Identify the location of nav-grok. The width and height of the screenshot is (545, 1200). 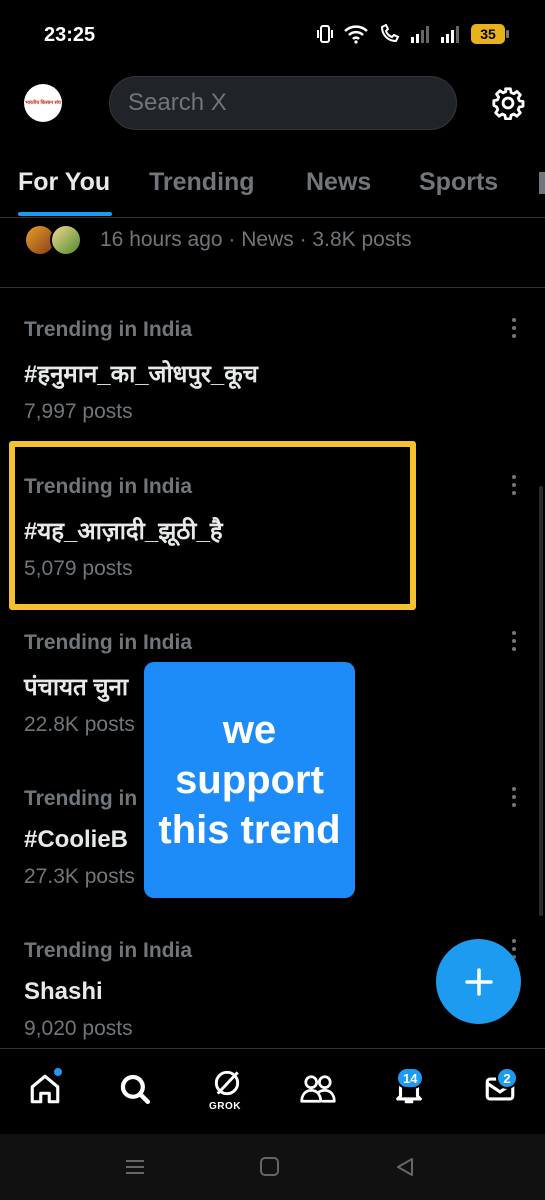
(227, 1083).